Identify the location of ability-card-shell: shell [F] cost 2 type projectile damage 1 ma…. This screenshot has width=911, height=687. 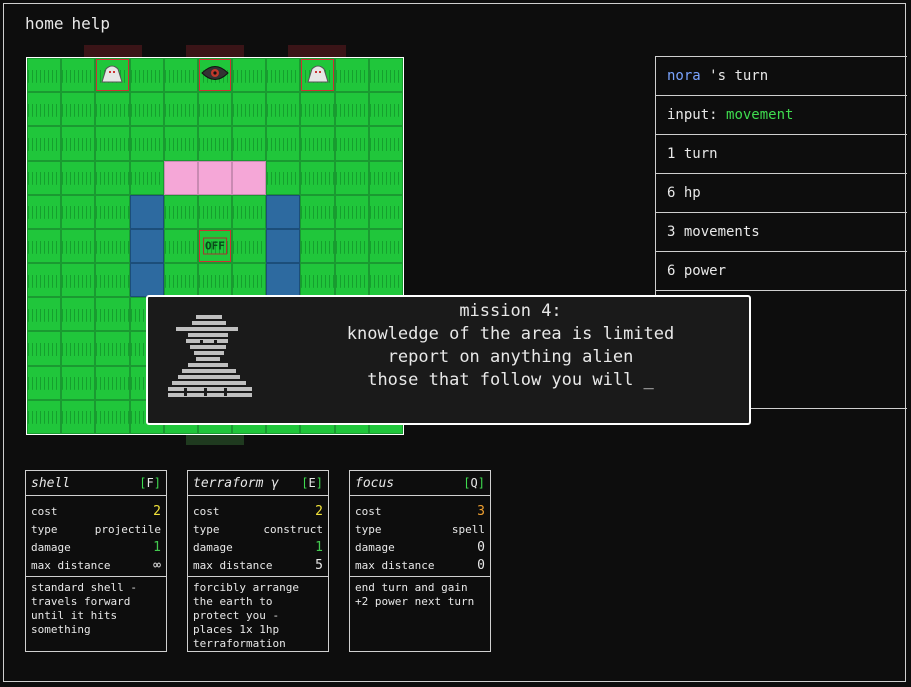
(96, 561).